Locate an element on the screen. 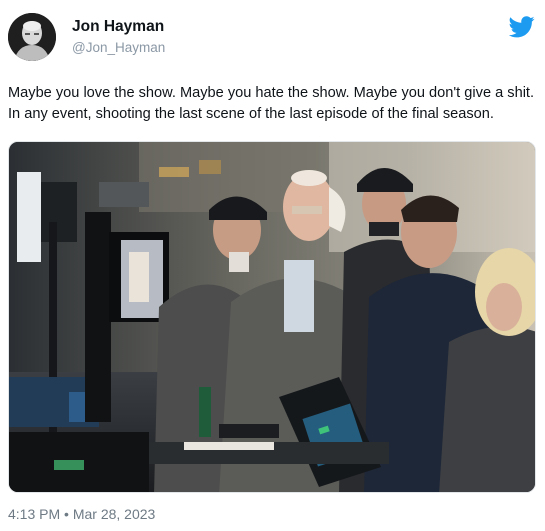  tweet-timestamp: 4:13 PM • Mar 28, 2023 is located at coordinates (81, 514).